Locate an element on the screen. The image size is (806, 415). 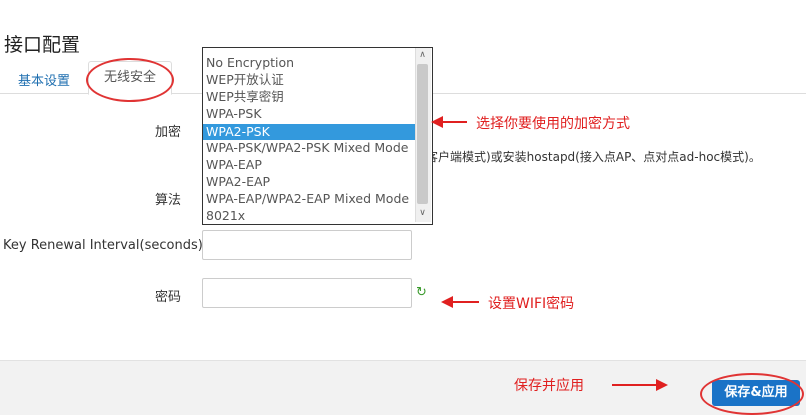
key-renewal-label: Key Renewal Interval(seconds) is located at coordinates (103, 245).